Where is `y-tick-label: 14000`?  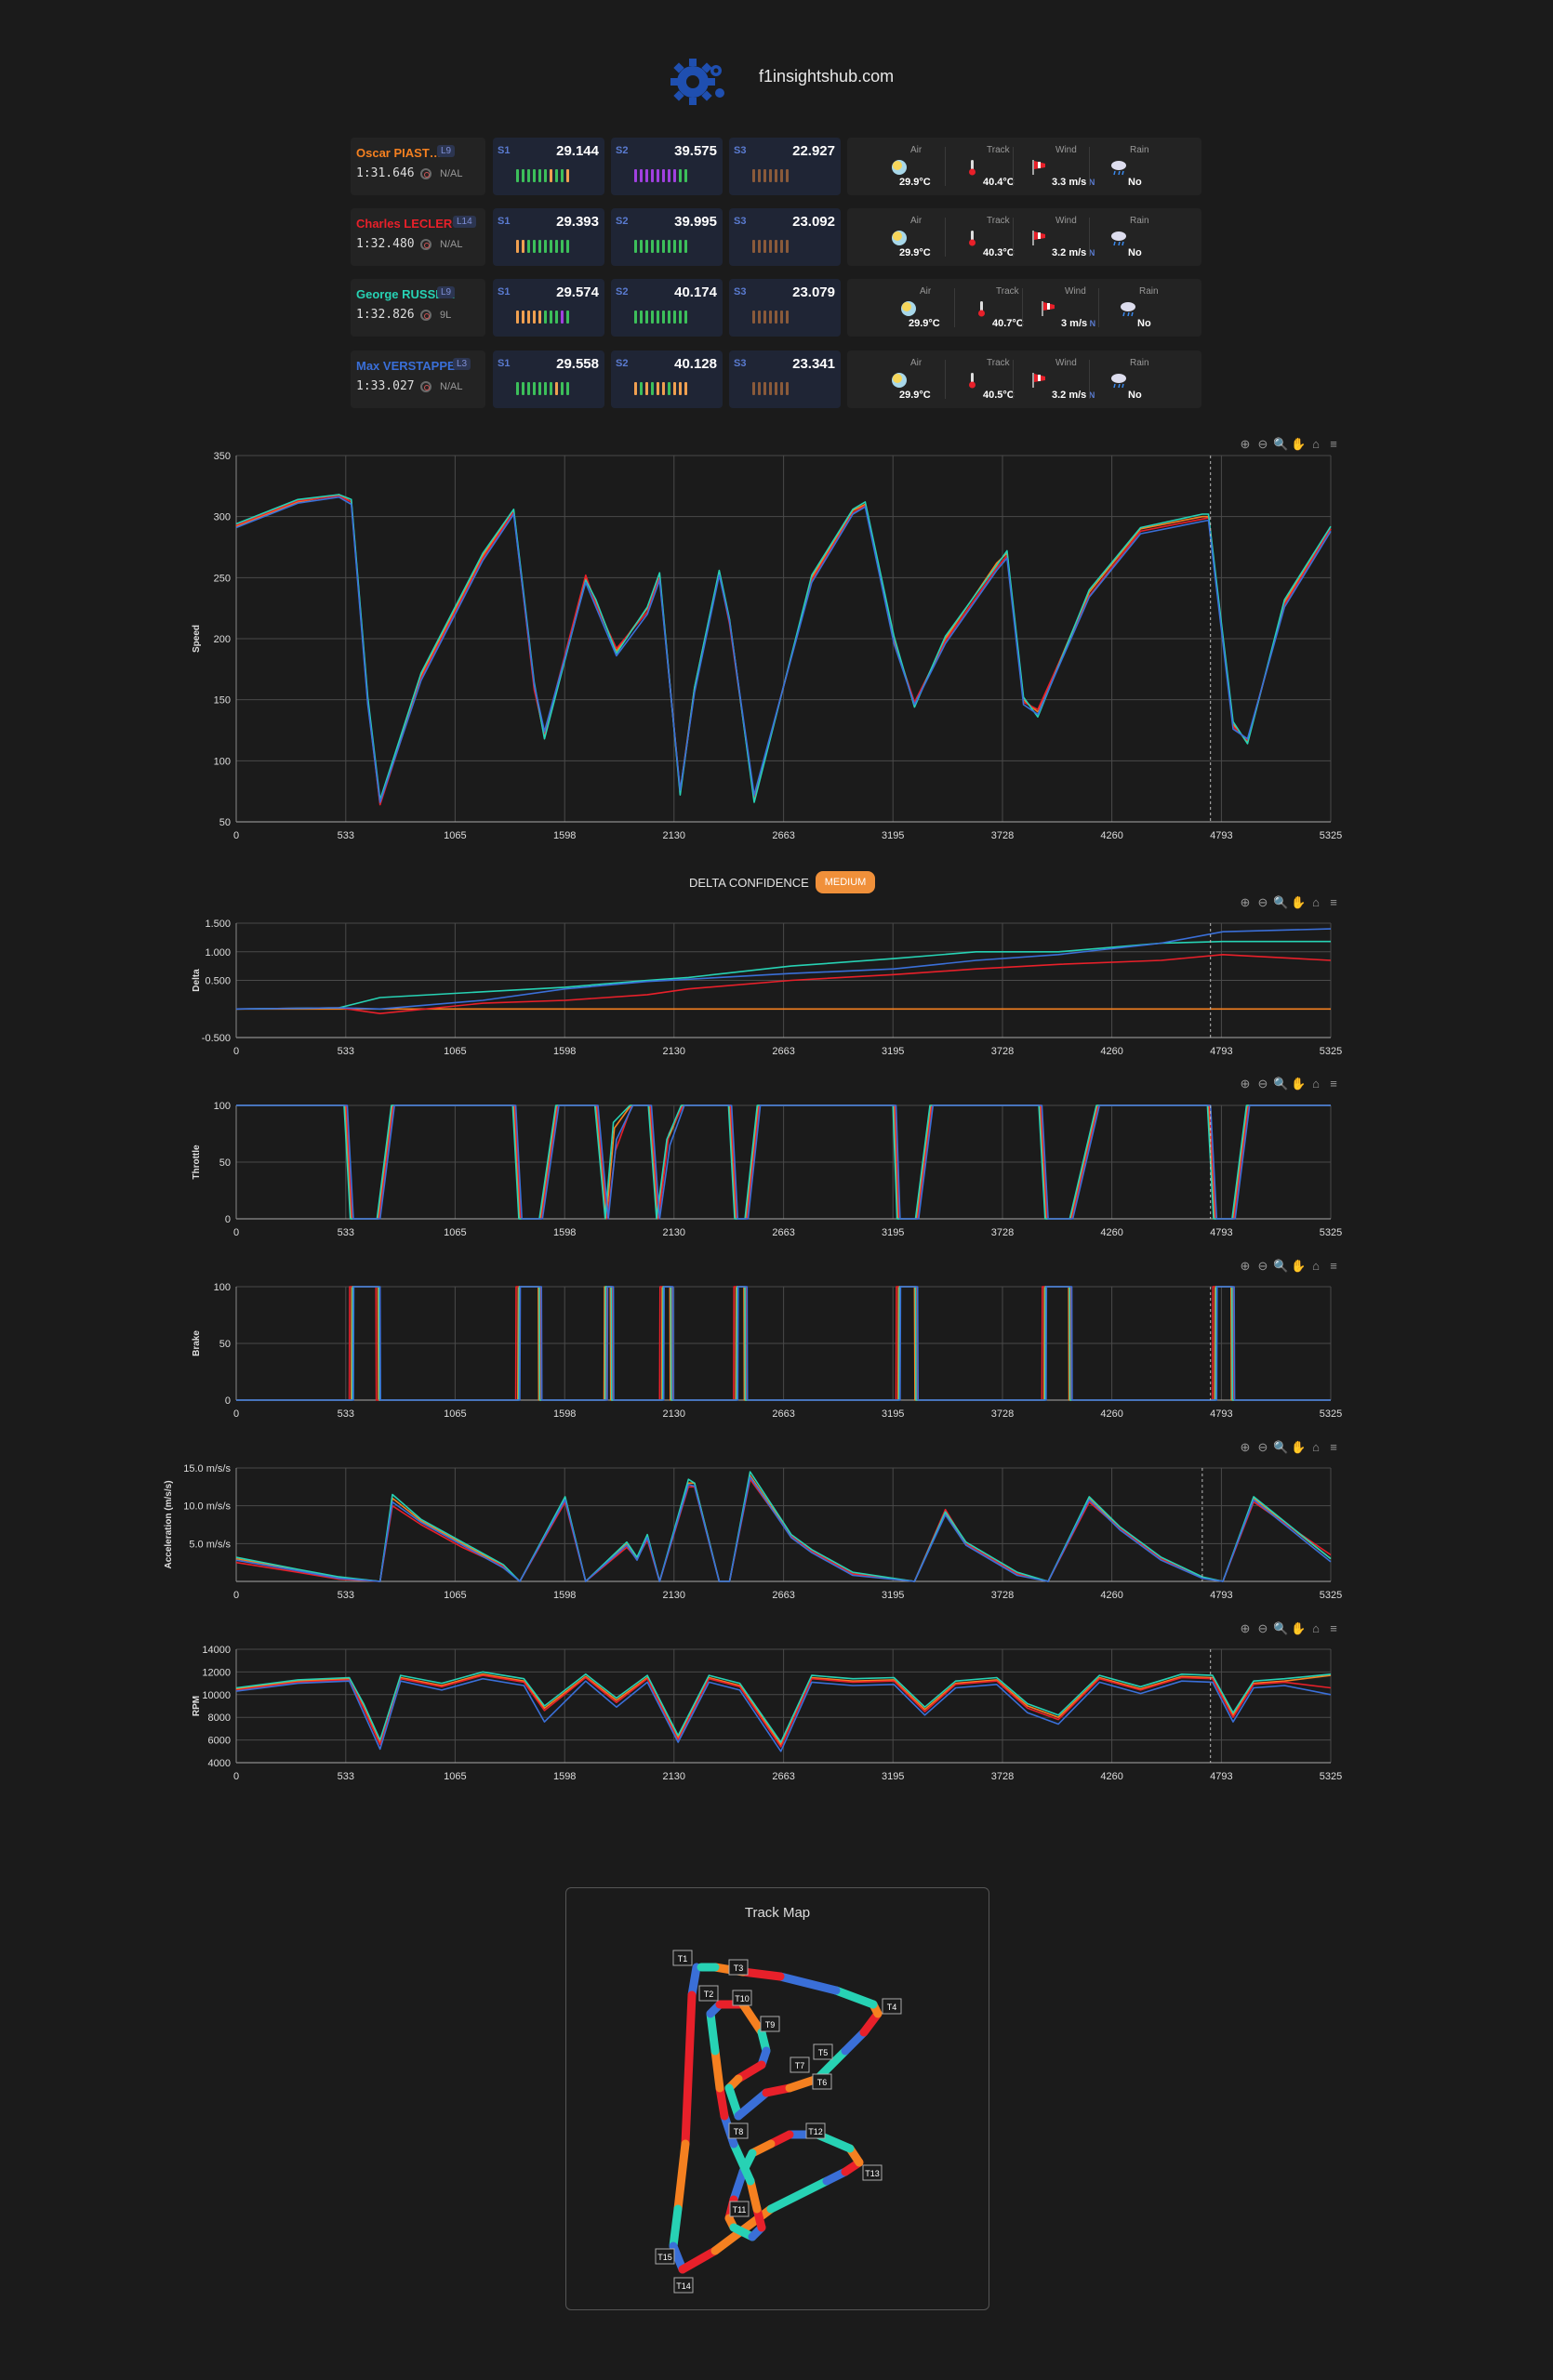
y-tick-label: 14000 is located at coordinates (216, 1650).